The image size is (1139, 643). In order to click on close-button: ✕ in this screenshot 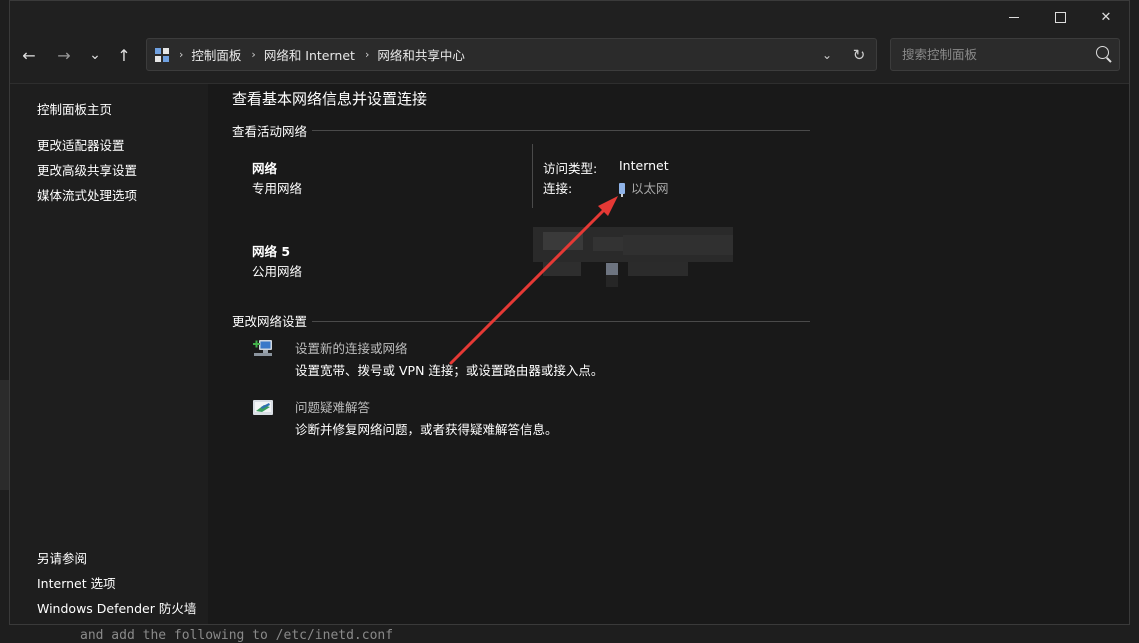, I will do `click(1106, 17)`.